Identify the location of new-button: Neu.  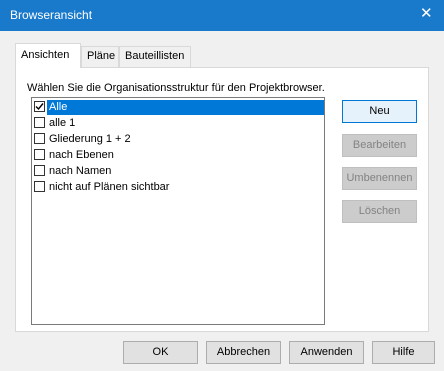
(379, 111).